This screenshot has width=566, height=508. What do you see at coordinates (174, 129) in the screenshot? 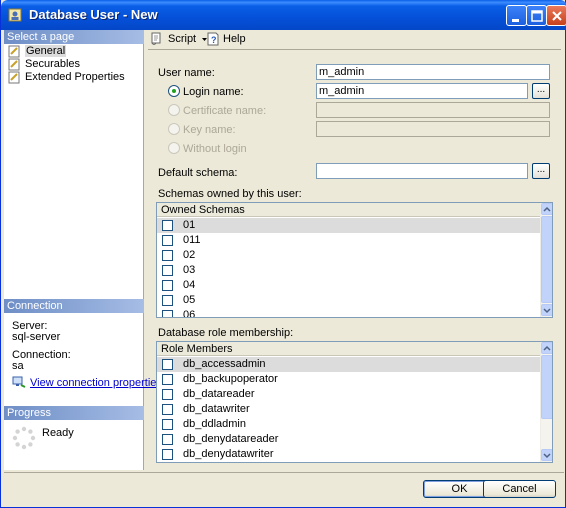
I see `key-name-radio` at bounding box center [174, 129].